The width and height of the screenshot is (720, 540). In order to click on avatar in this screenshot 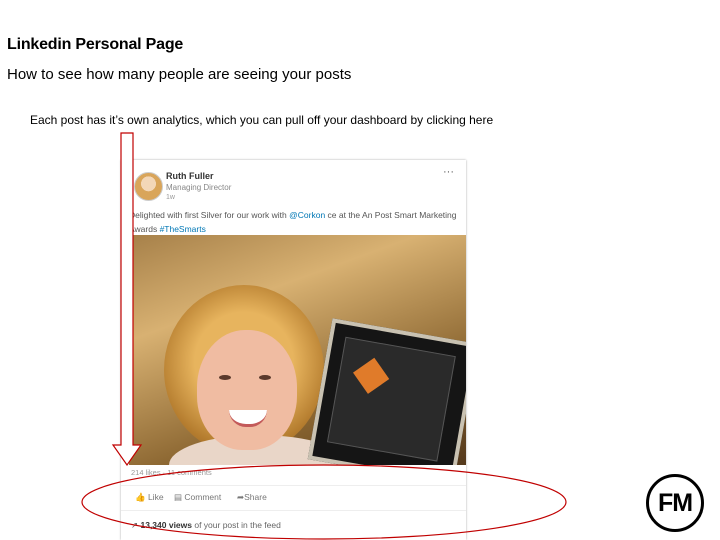, I will do `click(148, 186)`.